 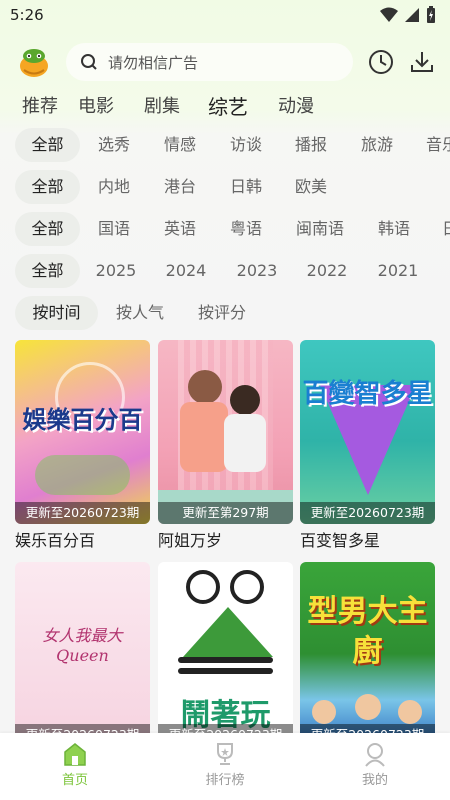 What do you see at coordinates (398, 271) in the screenshot?
I see `filter-year-item: 2021` at bounding box center [398, 271].